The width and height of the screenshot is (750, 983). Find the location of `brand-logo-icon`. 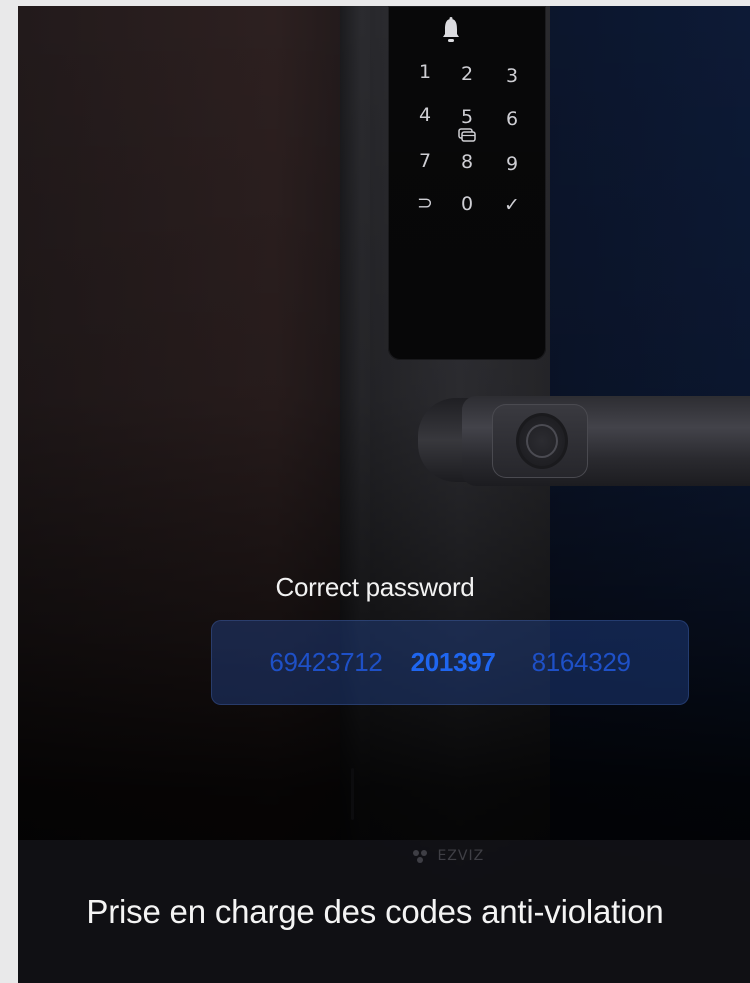

brand-logo-icon is located at coordinates (420, 856).